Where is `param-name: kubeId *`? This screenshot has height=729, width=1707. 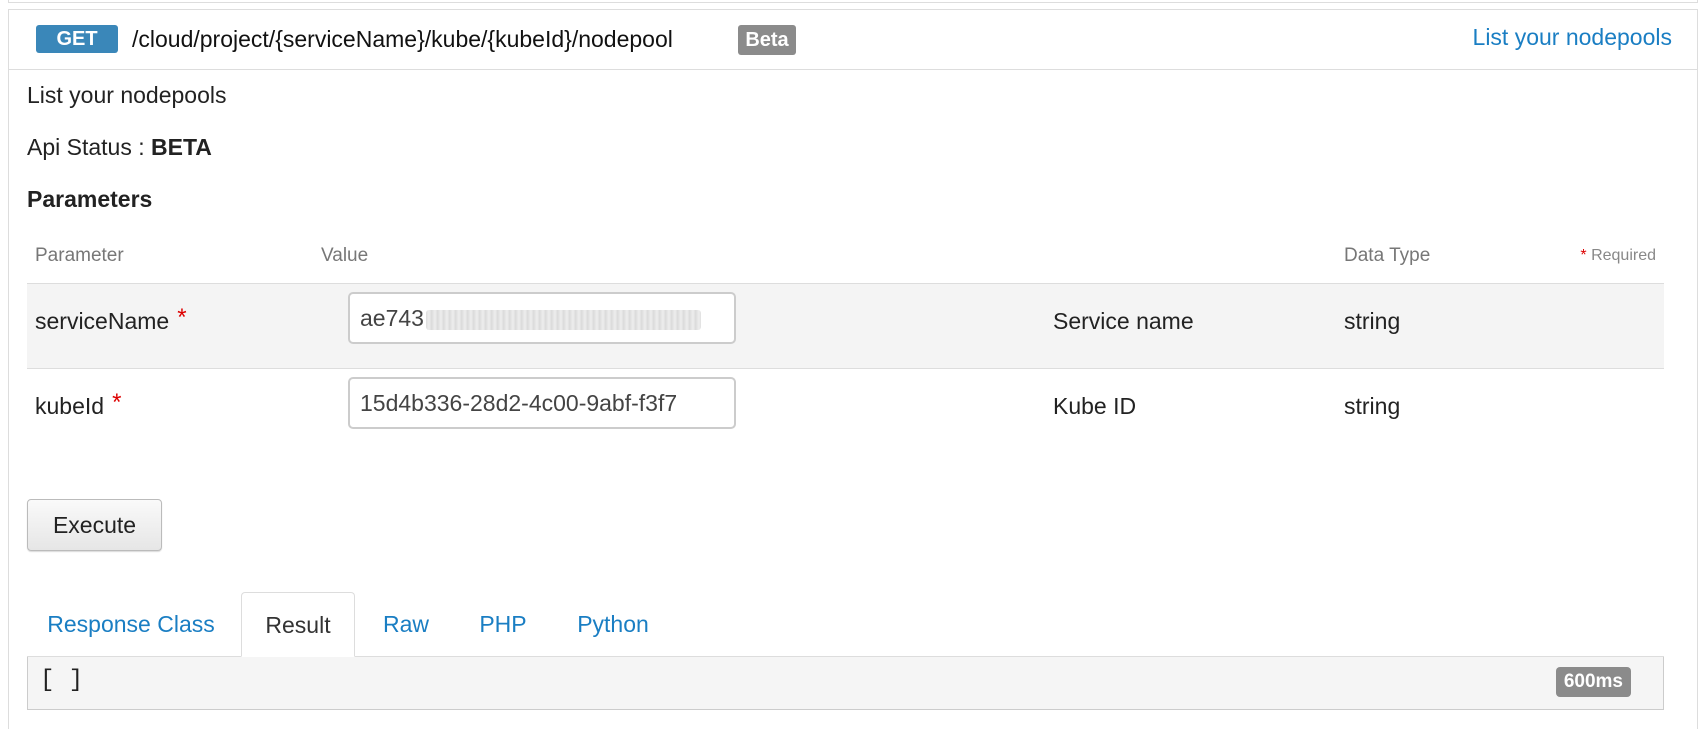
param-name: kubeId * is located at coordinates (78, 405).